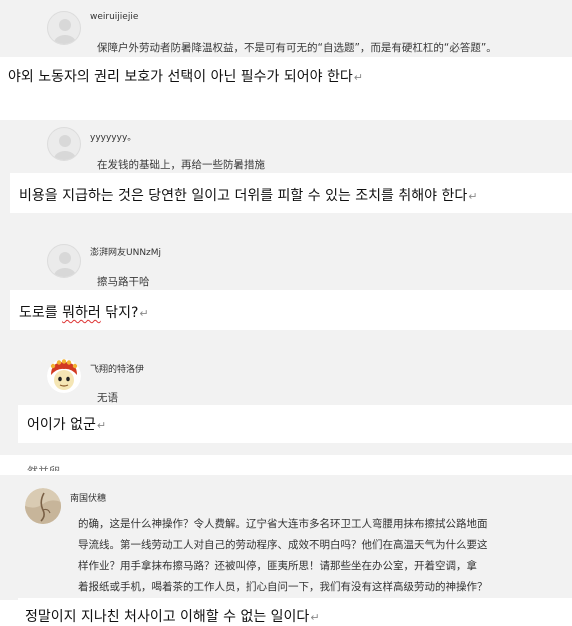 This screenshot has height=626, width=572. I want to click on comment-text: 擦马路干哈, so click(123, 282).